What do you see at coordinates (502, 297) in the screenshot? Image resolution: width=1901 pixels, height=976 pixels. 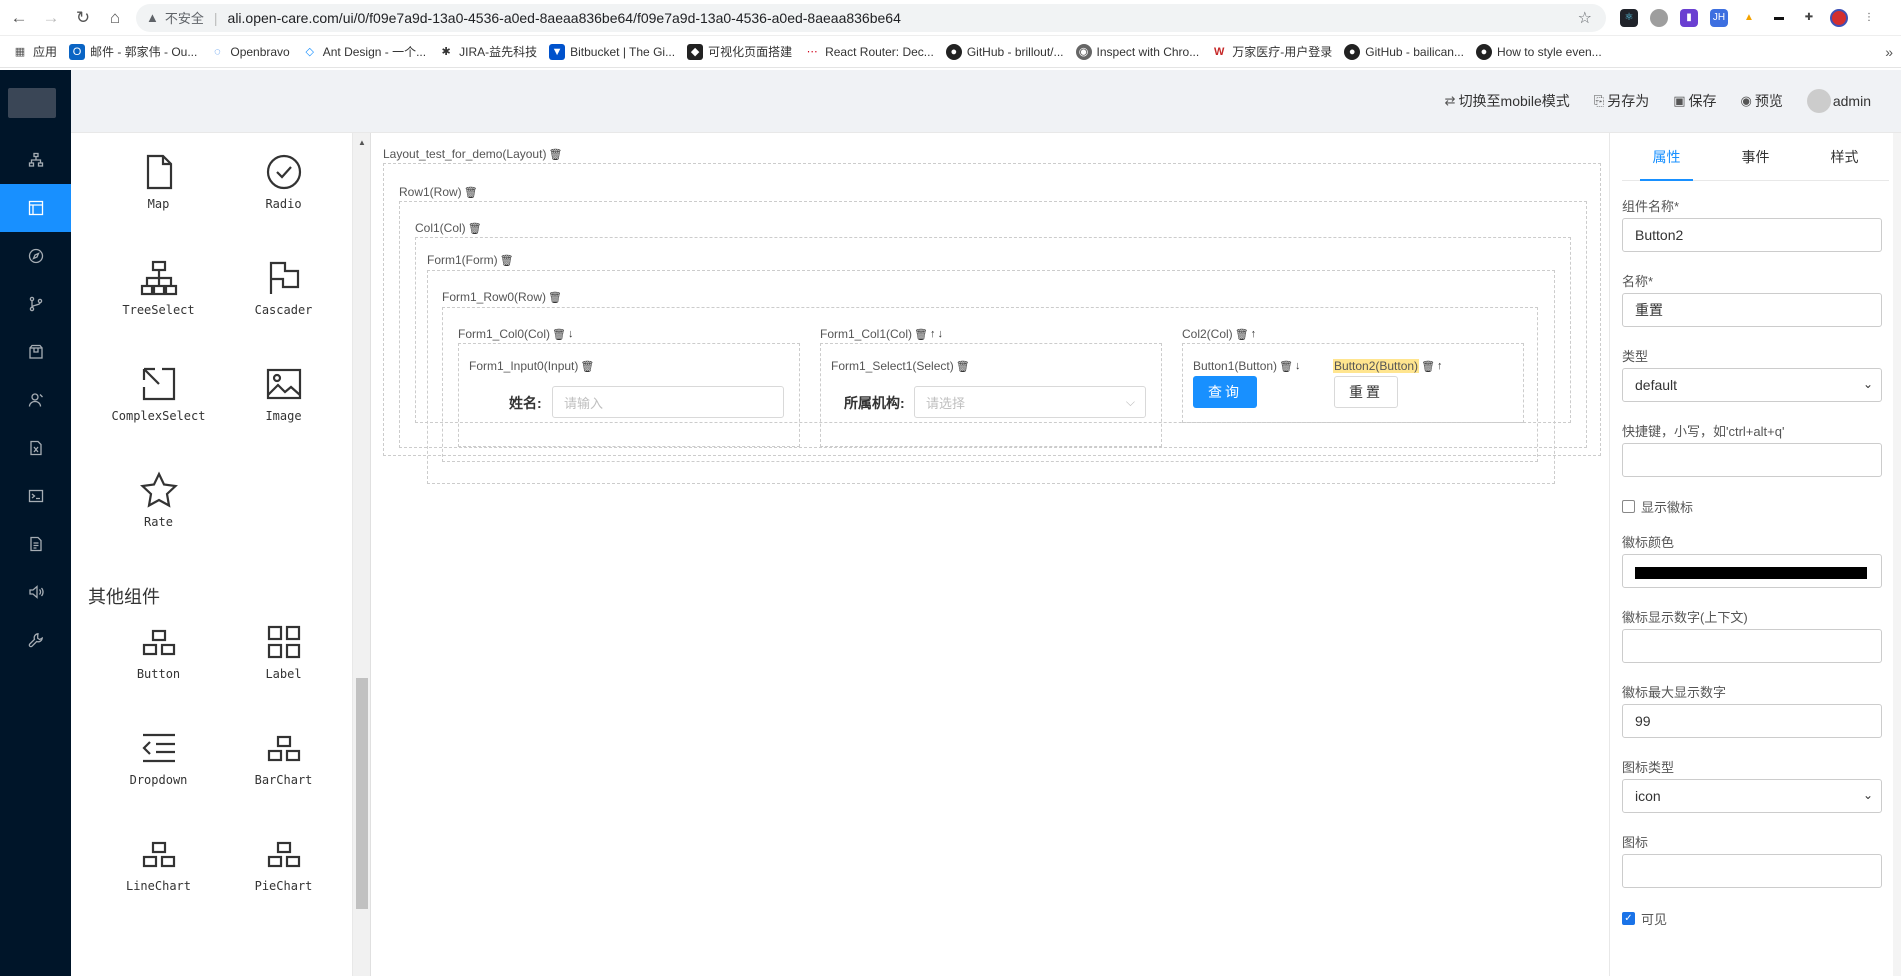 I see `form-row0-label: Form1_Row0(Row) 🗑` at bounding box center [502, 297].